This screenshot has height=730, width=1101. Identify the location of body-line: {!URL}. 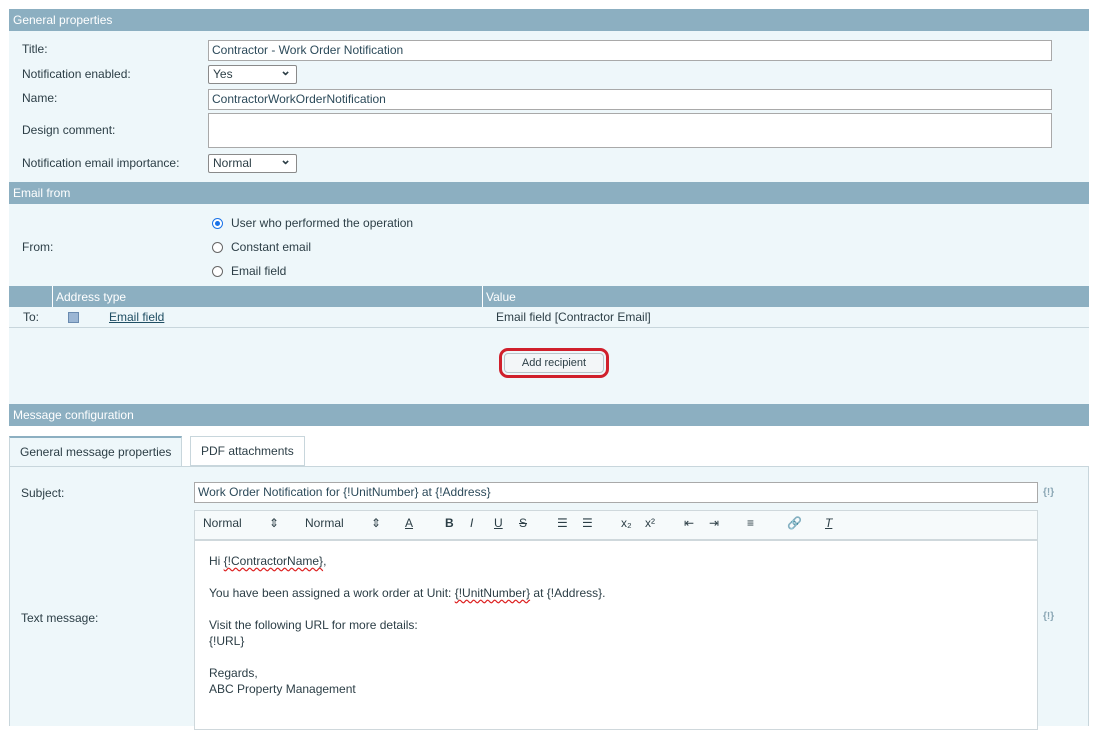
(227, 641).